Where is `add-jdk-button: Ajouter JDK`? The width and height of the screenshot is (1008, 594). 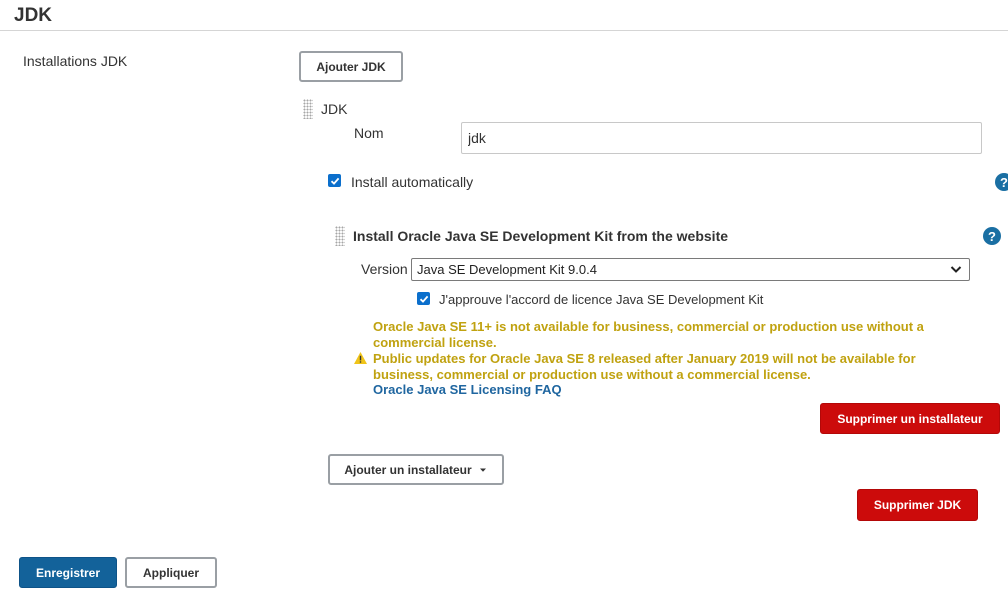
add-jdk-button: Ajouter JDK is located at coordinates (351, 66).